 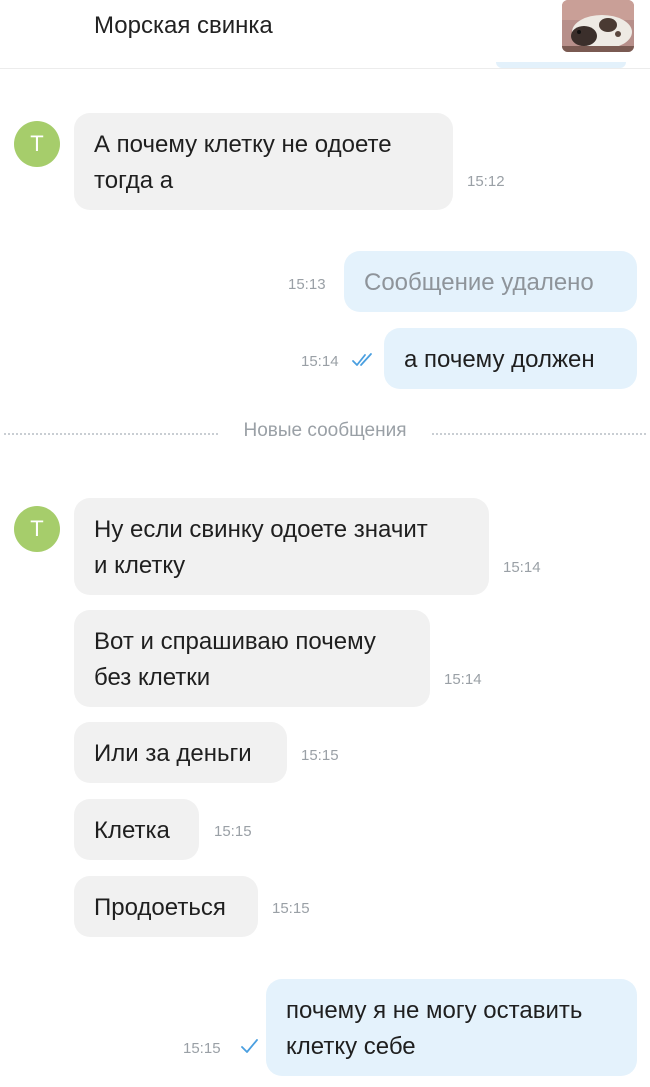 What do you see at coordinates (325, 431) in the screenshot?
I see `new-messages-divider: Новые сообщения` at bounding box center [325, 431].